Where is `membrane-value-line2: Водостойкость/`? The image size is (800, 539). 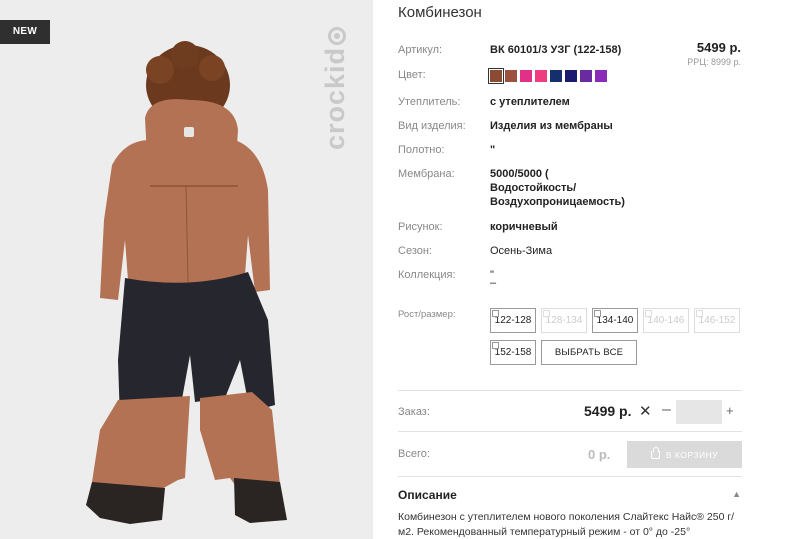
membrane-value-line2: Водостойкость/ is located at coordinates (533, 188).